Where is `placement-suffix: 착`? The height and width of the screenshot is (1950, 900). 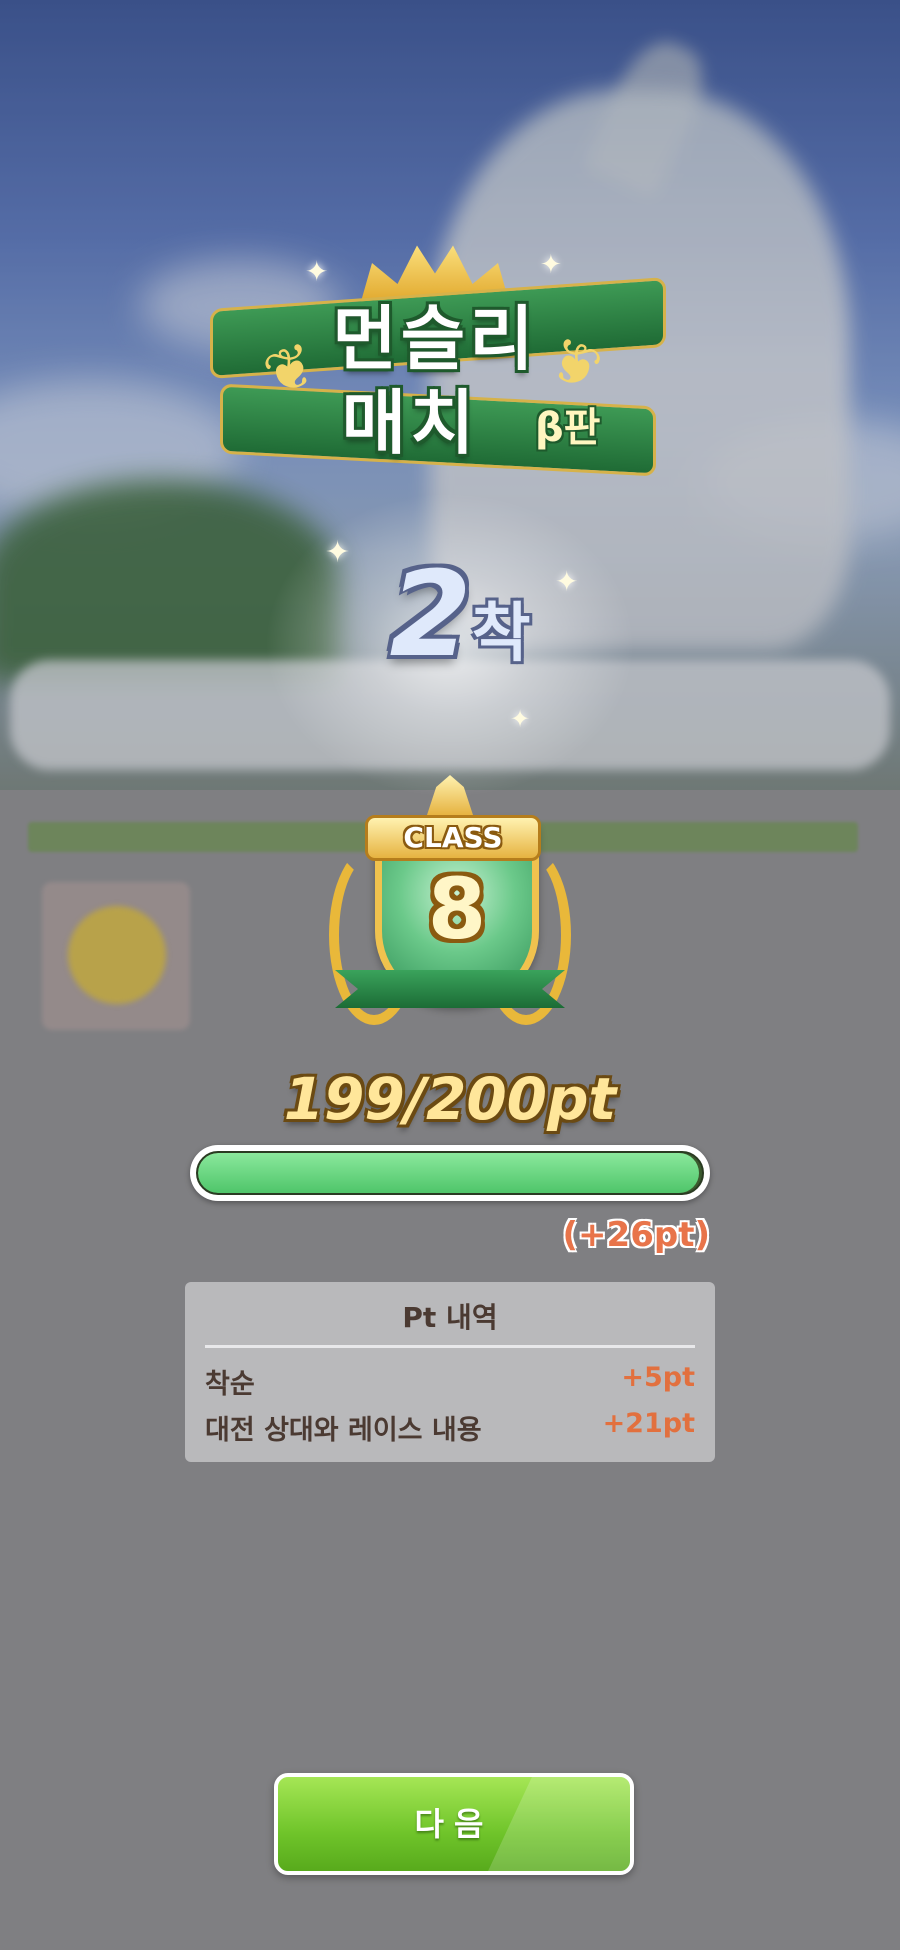
placement-suffix: 착 is located at coordinates (501, 634).